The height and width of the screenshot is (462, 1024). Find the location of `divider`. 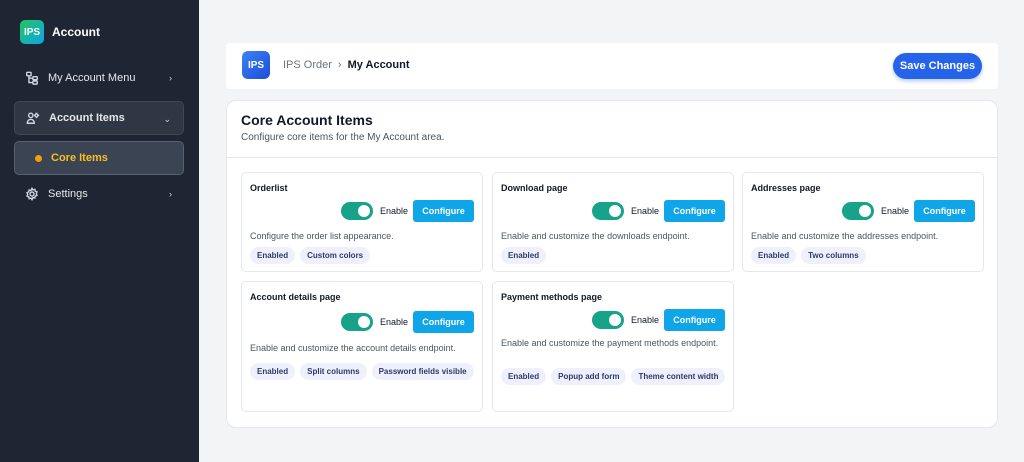

divider is located at coordinates (612, 157).